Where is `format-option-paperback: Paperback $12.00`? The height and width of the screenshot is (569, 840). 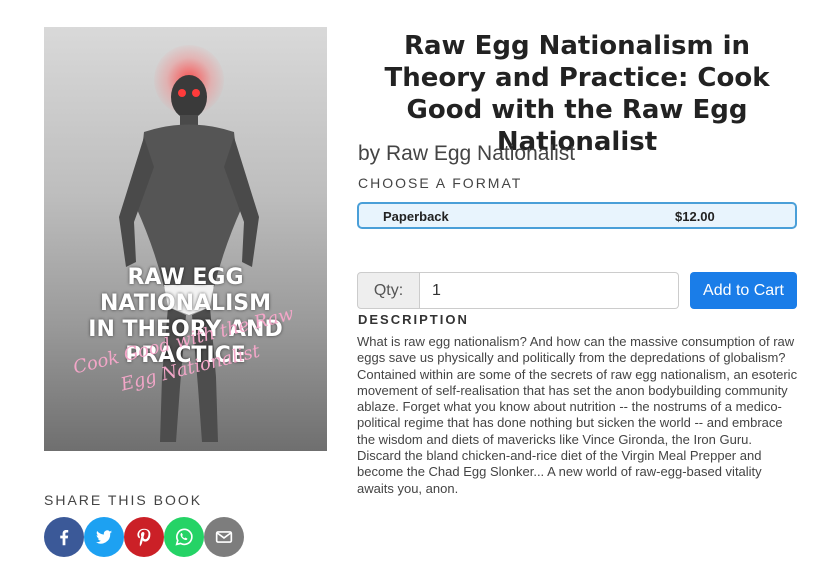 format-option-paperback: Paperback $12.00 is located at coordinates (577, 215).